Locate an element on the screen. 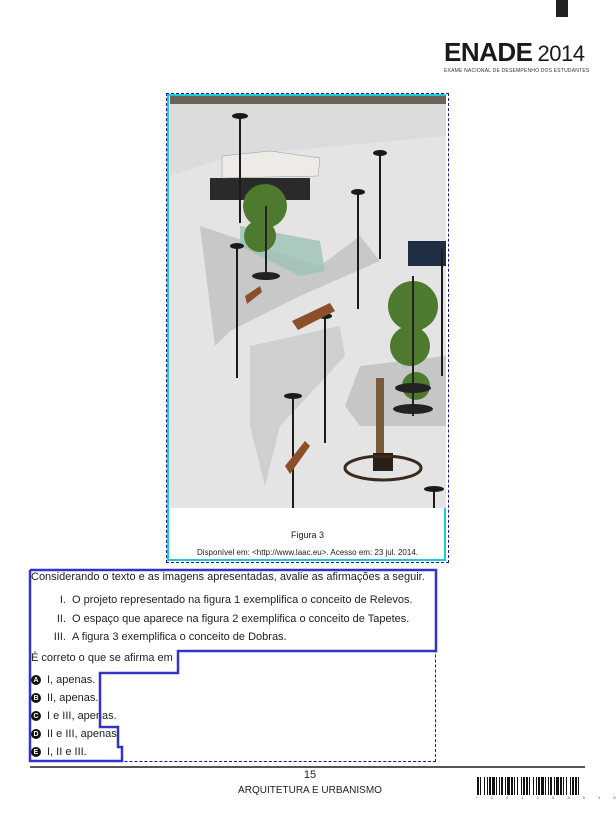  barcode-digits: * 2 0 1 2 0 3 5 1 5 * is located at coordinates (546, 797).